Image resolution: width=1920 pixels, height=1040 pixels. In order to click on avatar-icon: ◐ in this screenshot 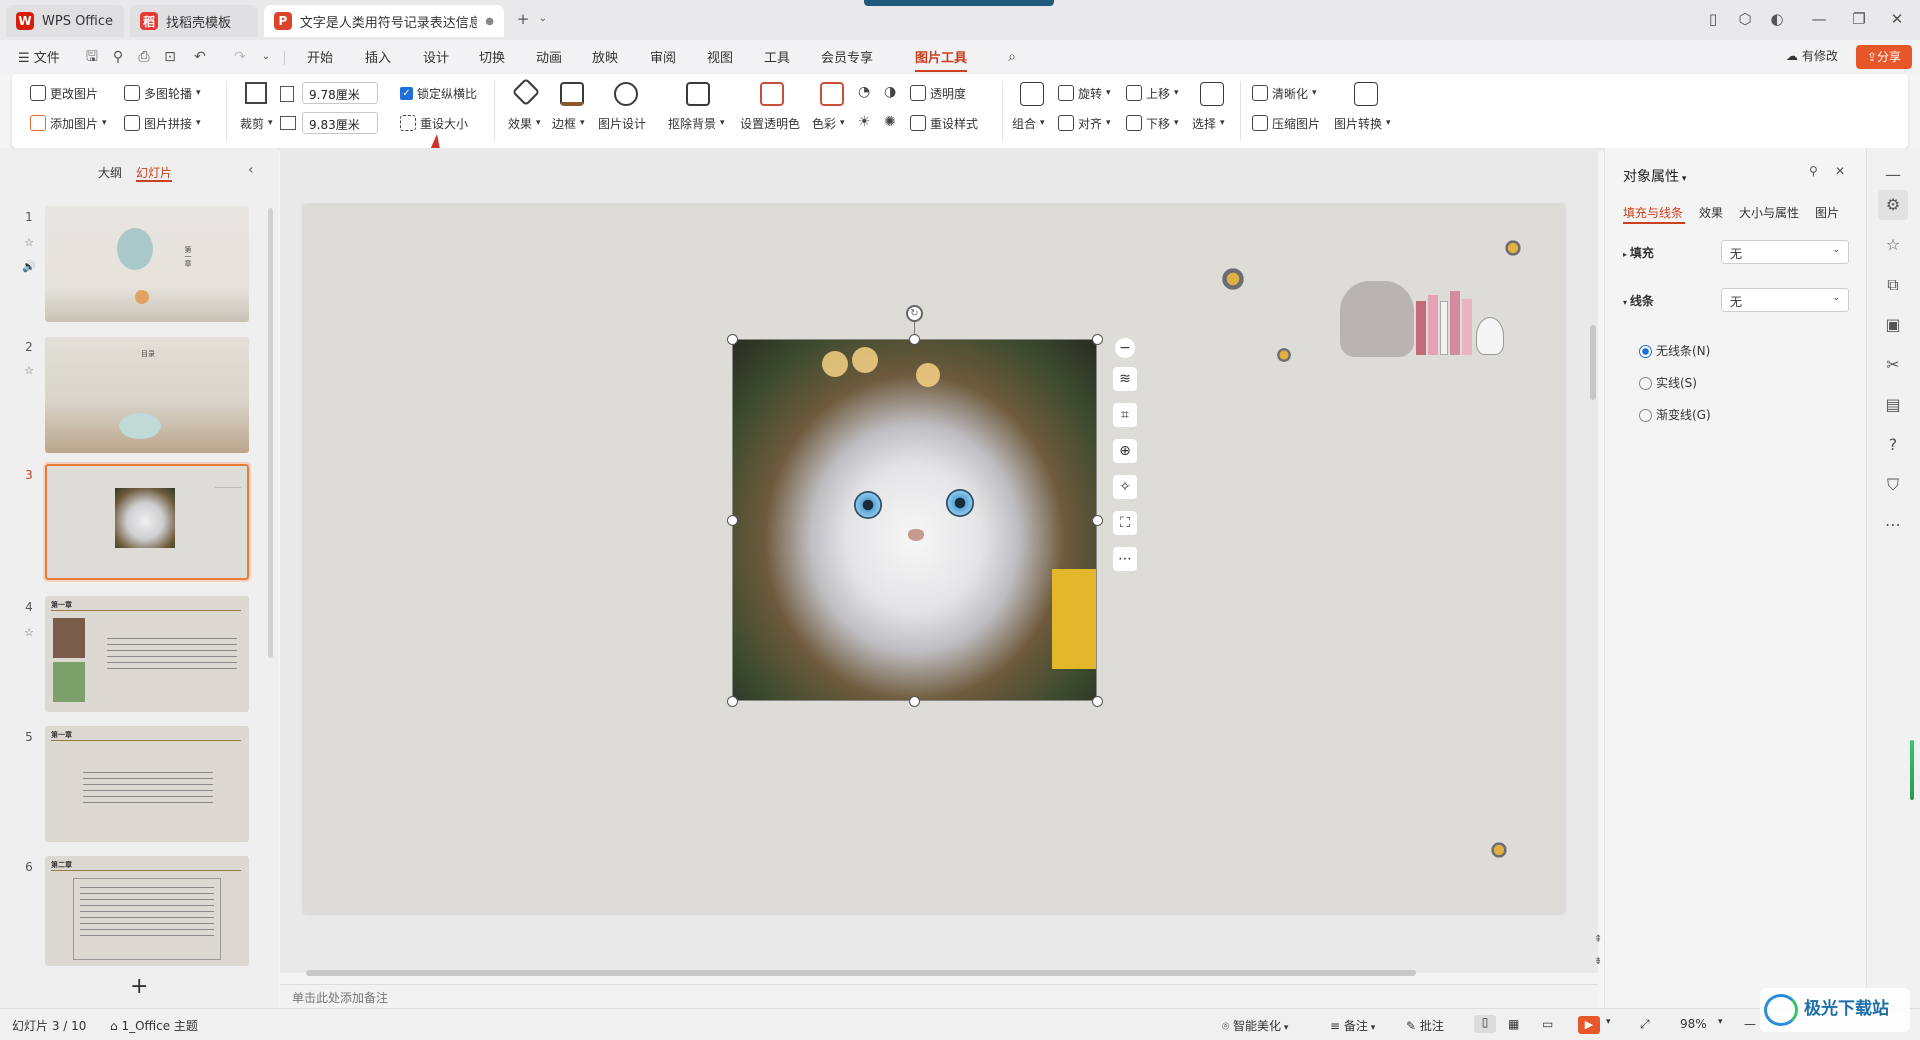, I will do `click(1777, 19)`.